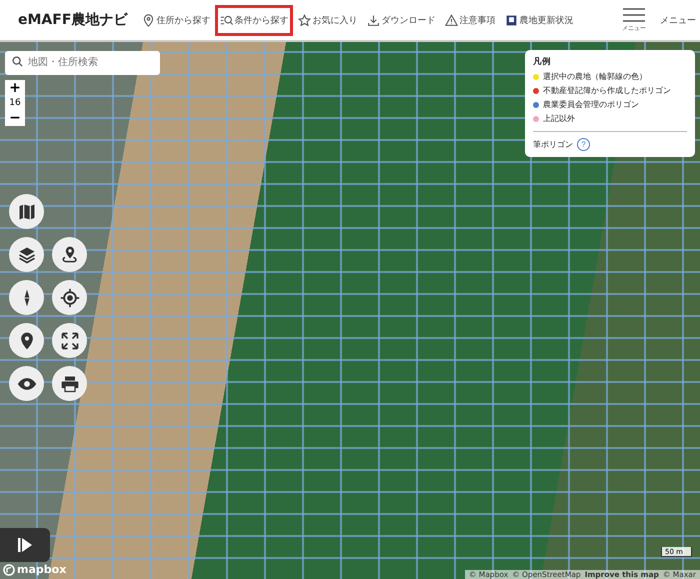 The image size is (700, 579). Describe the element at coordinates (34, 569) in the screenshot. I see `mapbox-logo: mapbox` at that location.